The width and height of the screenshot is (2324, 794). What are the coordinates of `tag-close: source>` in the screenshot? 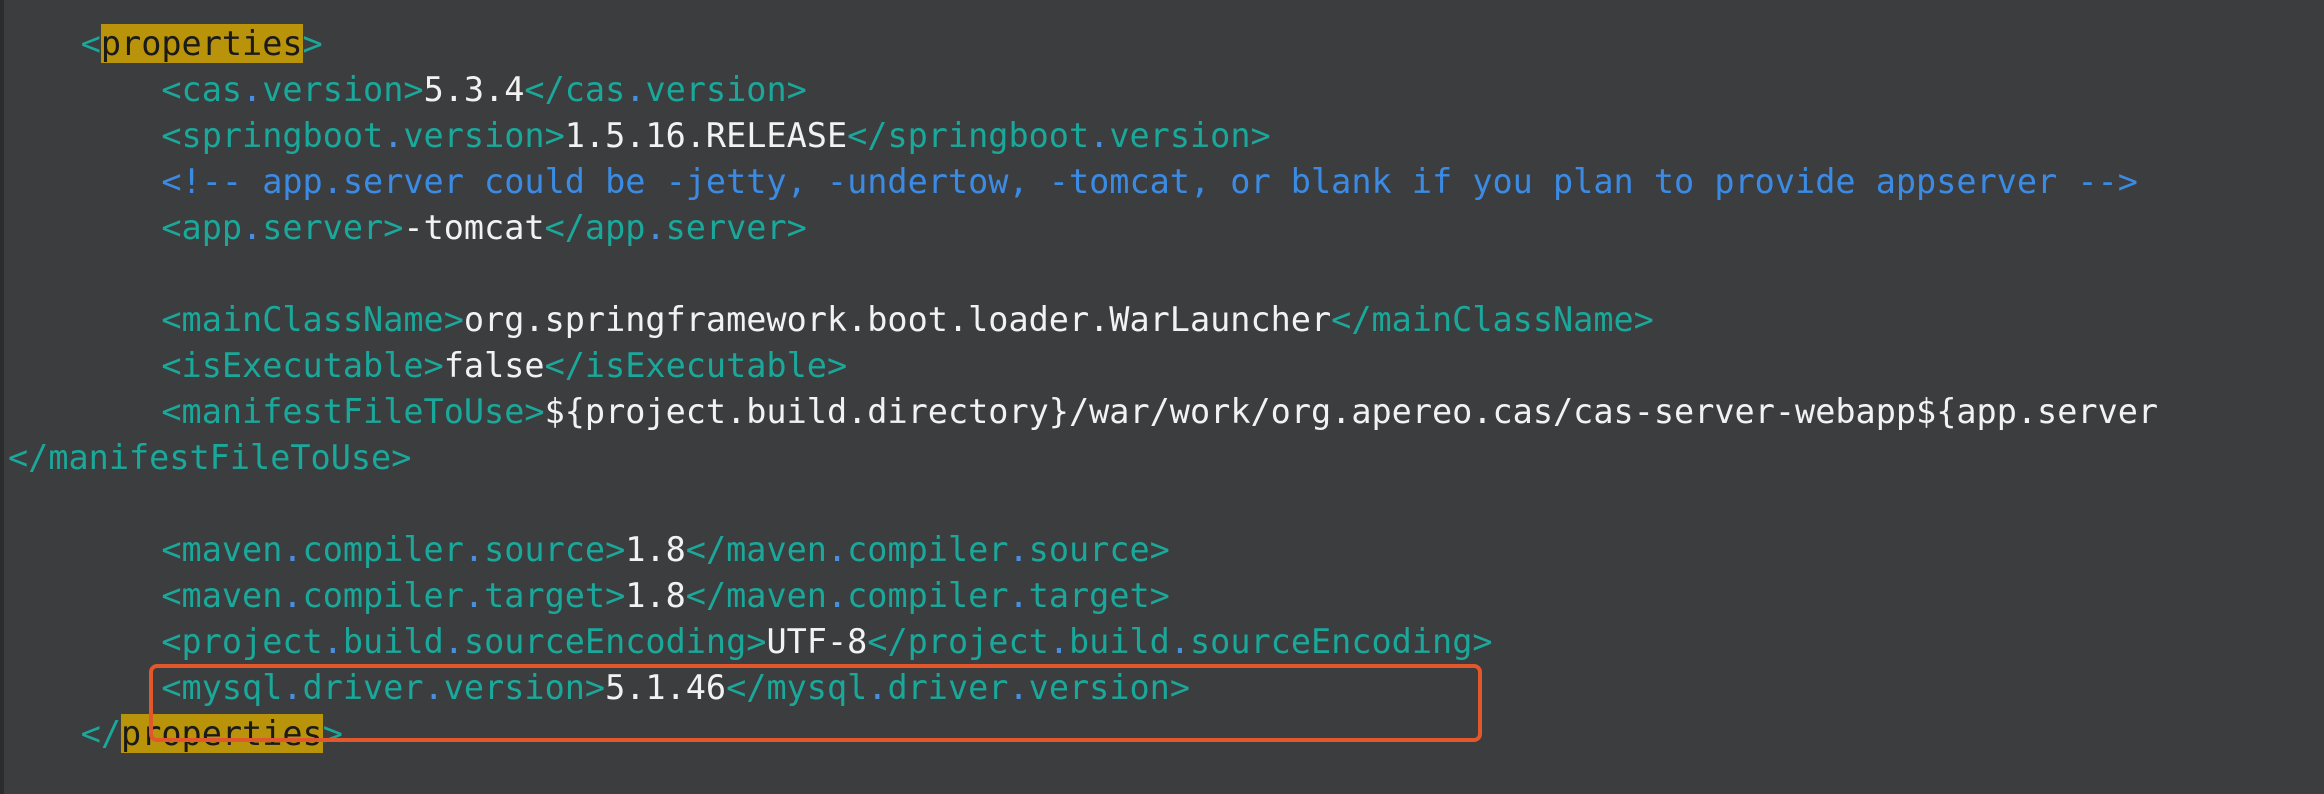 It's located at (1099, 549).